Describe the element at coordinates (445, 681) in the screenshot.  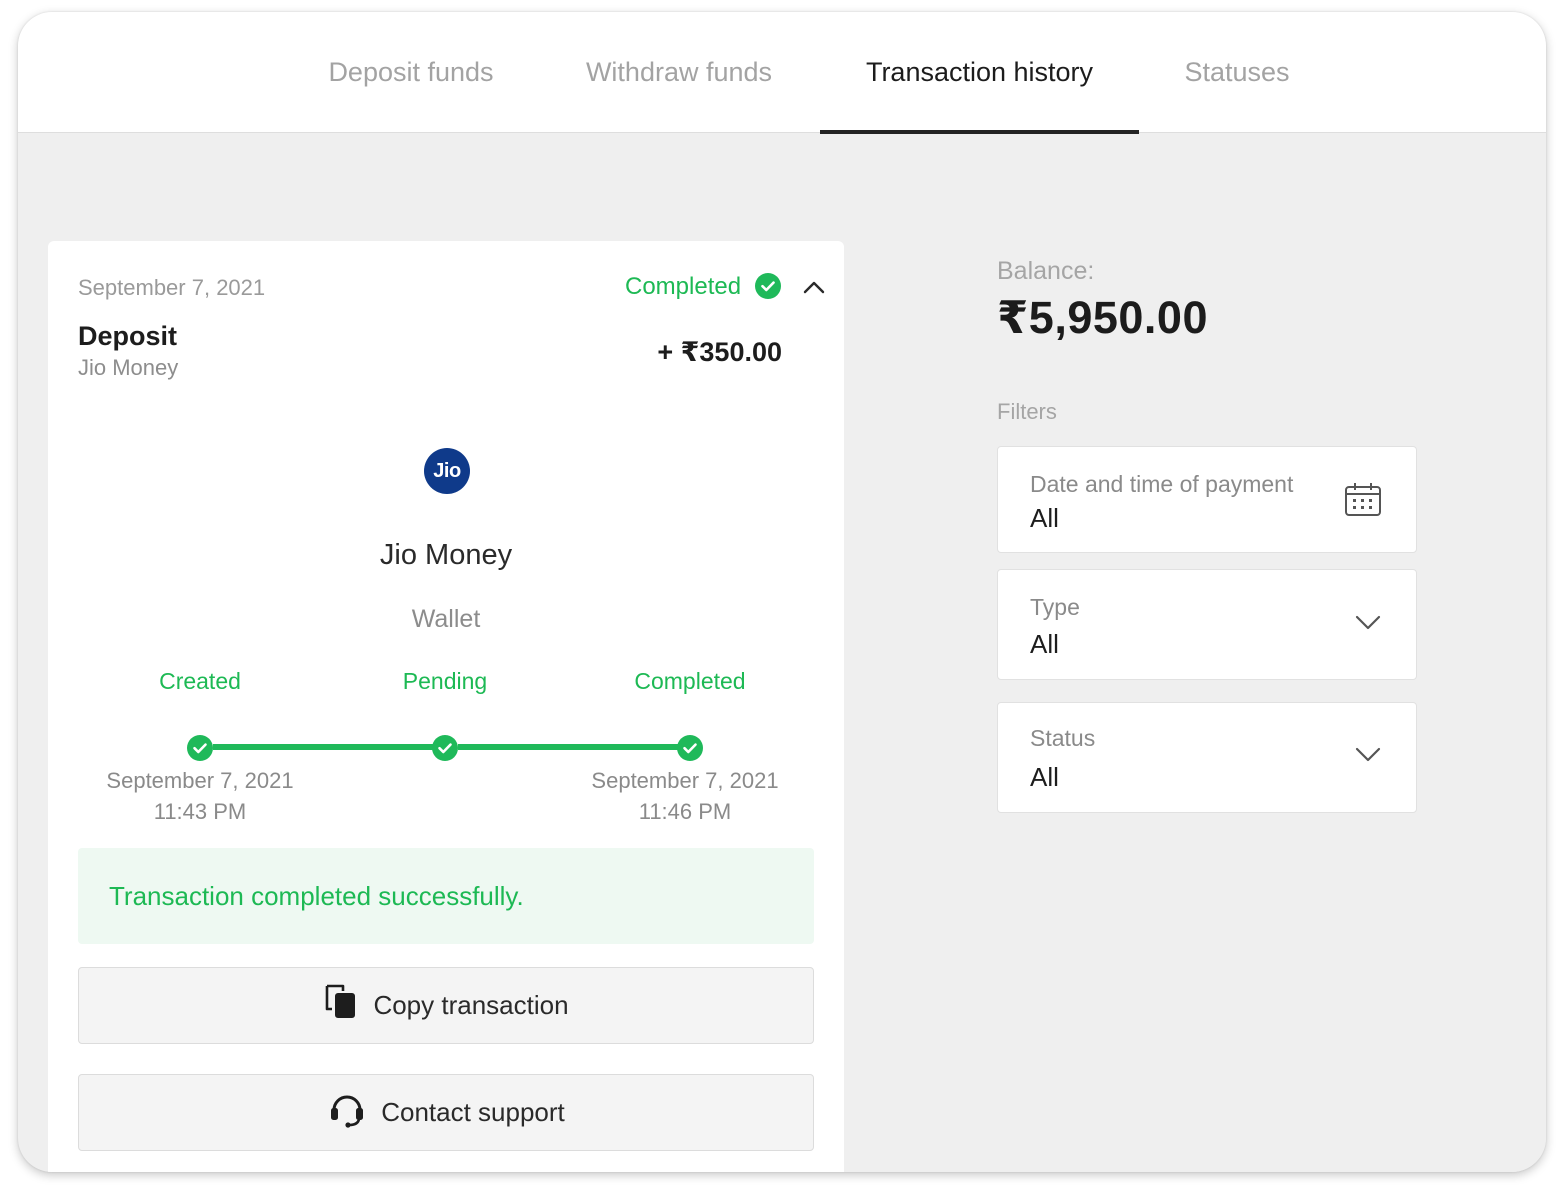
I see `step-label-pending: Pending` at that location.